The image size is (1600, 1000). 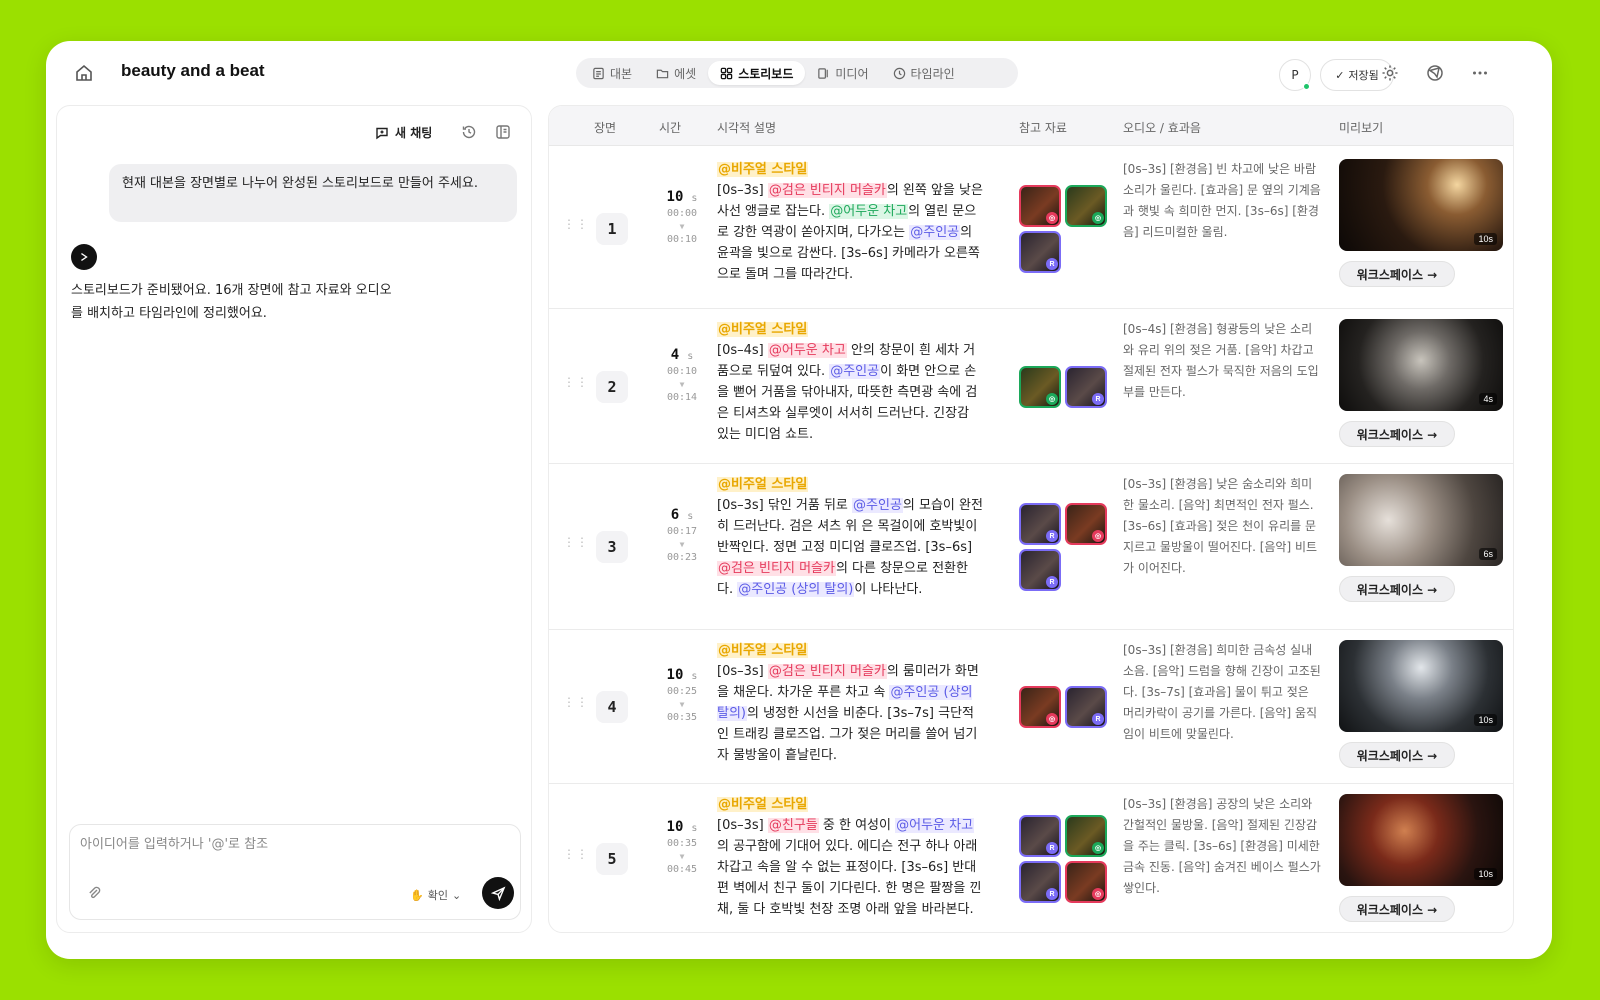 I want to click on mention-tag: @친구들, so click(x=793, y=825).